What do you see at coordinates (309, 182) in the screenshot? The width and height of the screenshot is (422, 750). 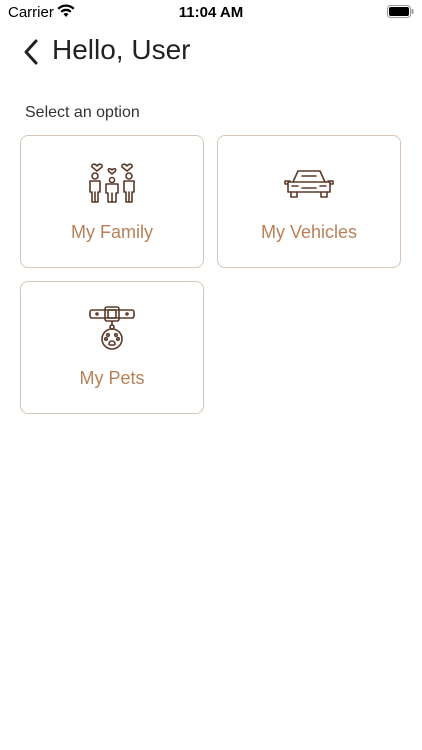 I see `car-icon` at bounding box center [309, 182].